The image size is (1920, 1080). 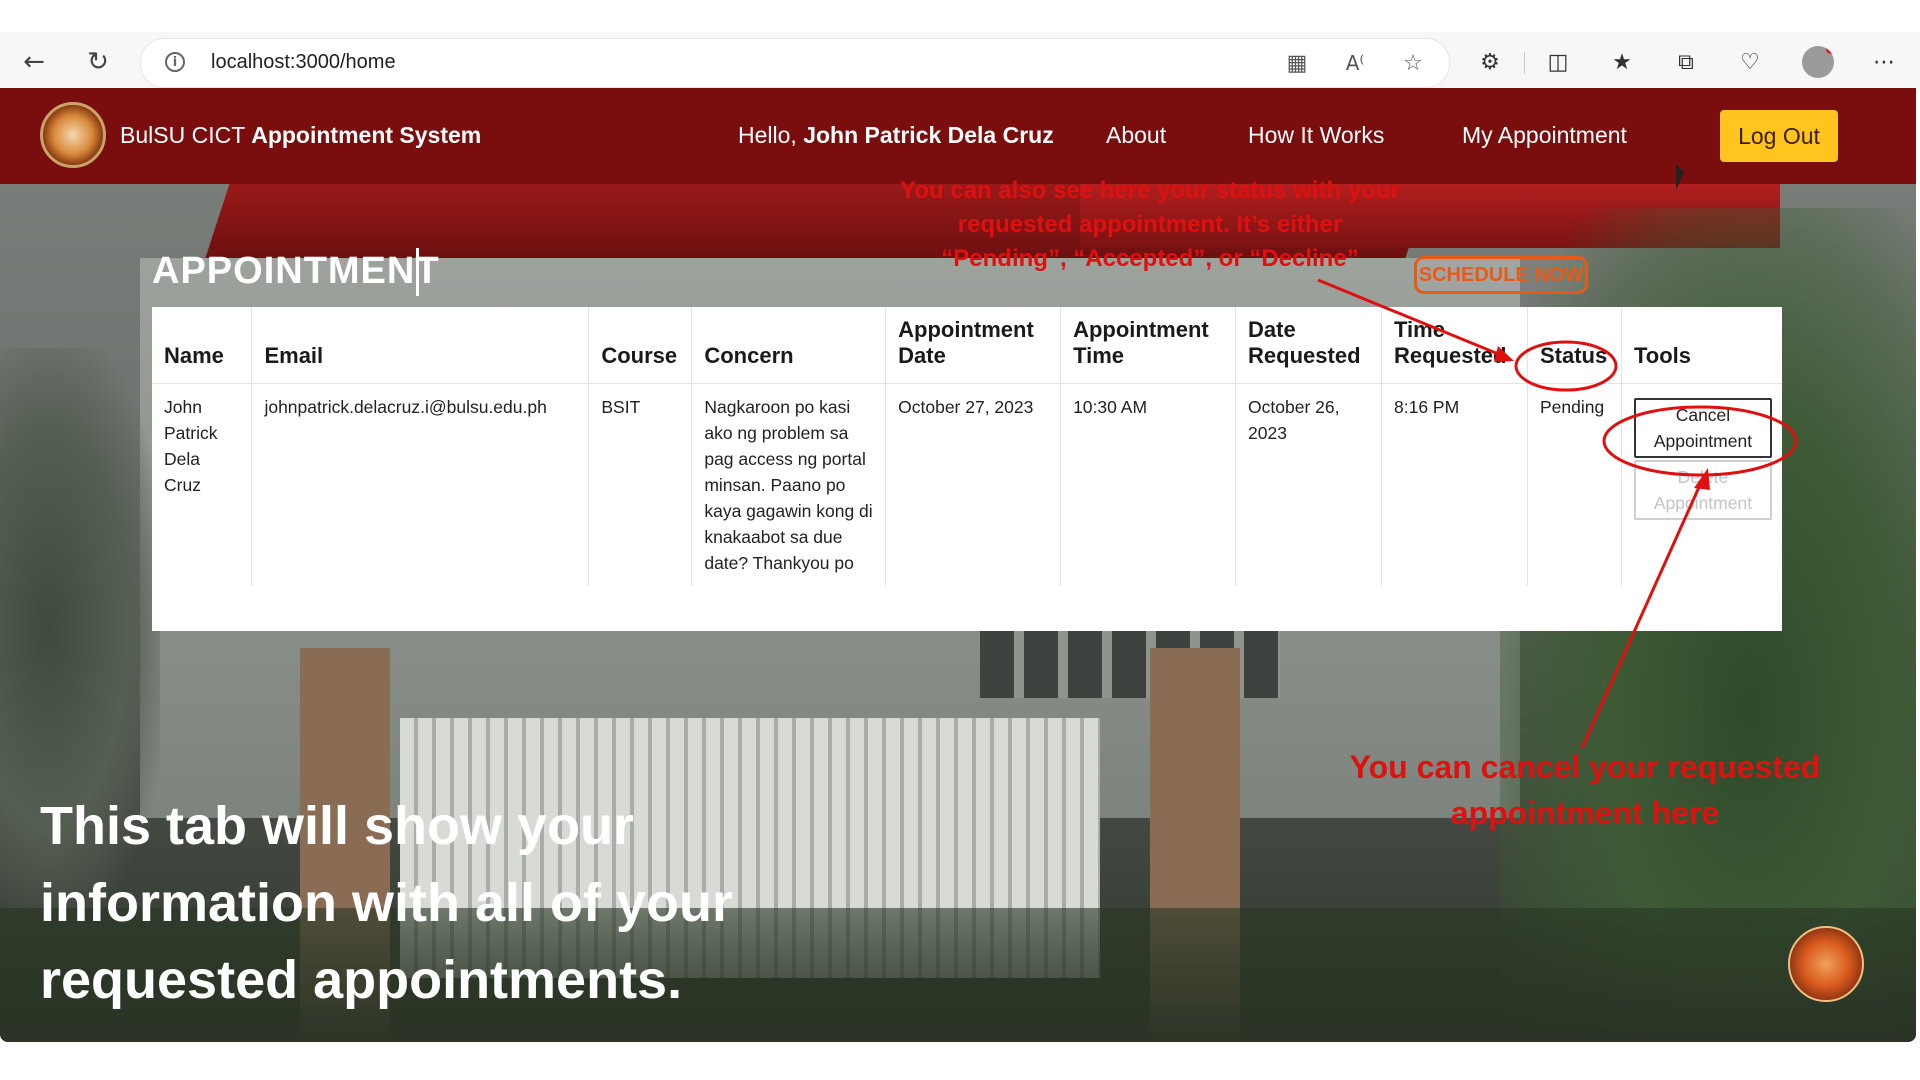 I want to click on page-title: APPOINTMENT, so click(x=296, y=271).